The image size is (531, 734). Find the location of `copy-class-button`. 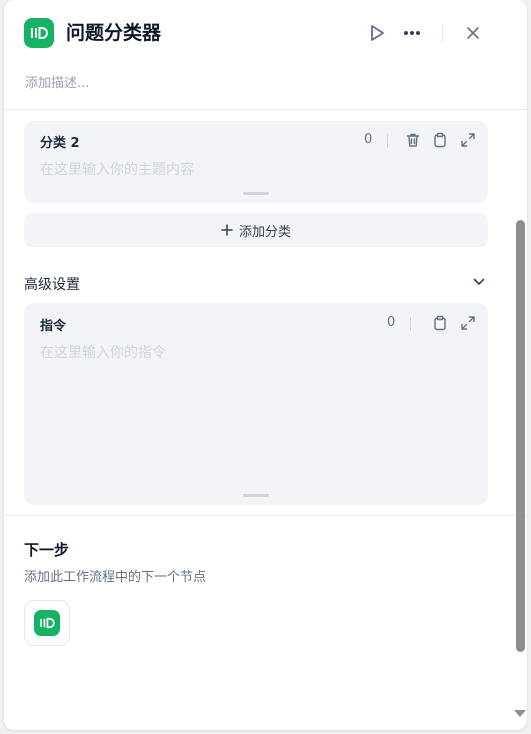

copy-class-button is located at coordinates (440, 140).